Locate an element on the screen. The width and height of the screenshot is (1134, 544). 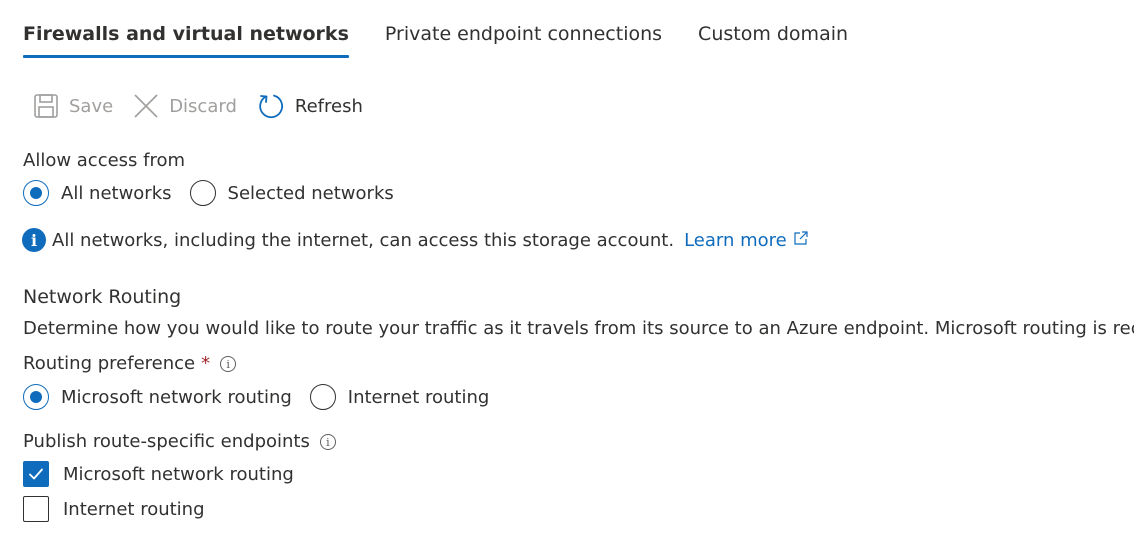
tab-firewalls-and-virtual-networks: Firewalls and virtual networks is located at coordinates (186, 39).